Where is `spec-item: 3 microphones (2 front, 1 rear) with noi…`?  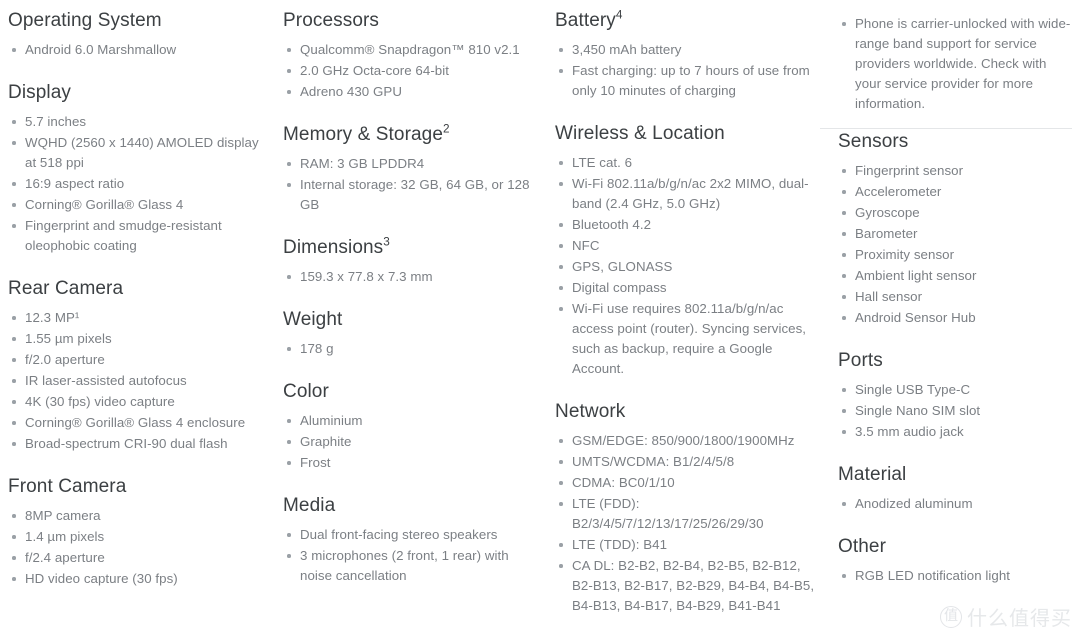
spec-item: 3 microphones (2 front, 1 rear) with noi… is located at coordinates (412, 566).